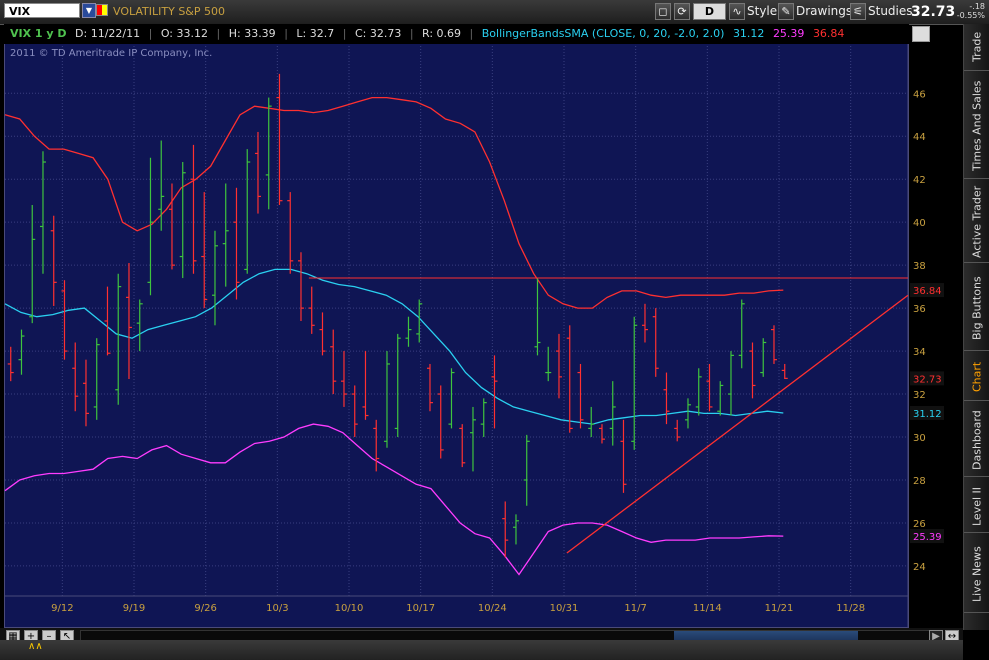  Describe the element at coordinates (919, 94) in the screenshot. I see `y-tick-label: 46` at that location.